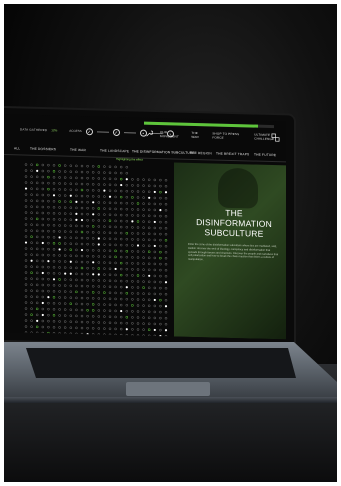 This screenshot has height=486, width=341. I want to click on step-1-check-icon: ✓, so click(89, 131).